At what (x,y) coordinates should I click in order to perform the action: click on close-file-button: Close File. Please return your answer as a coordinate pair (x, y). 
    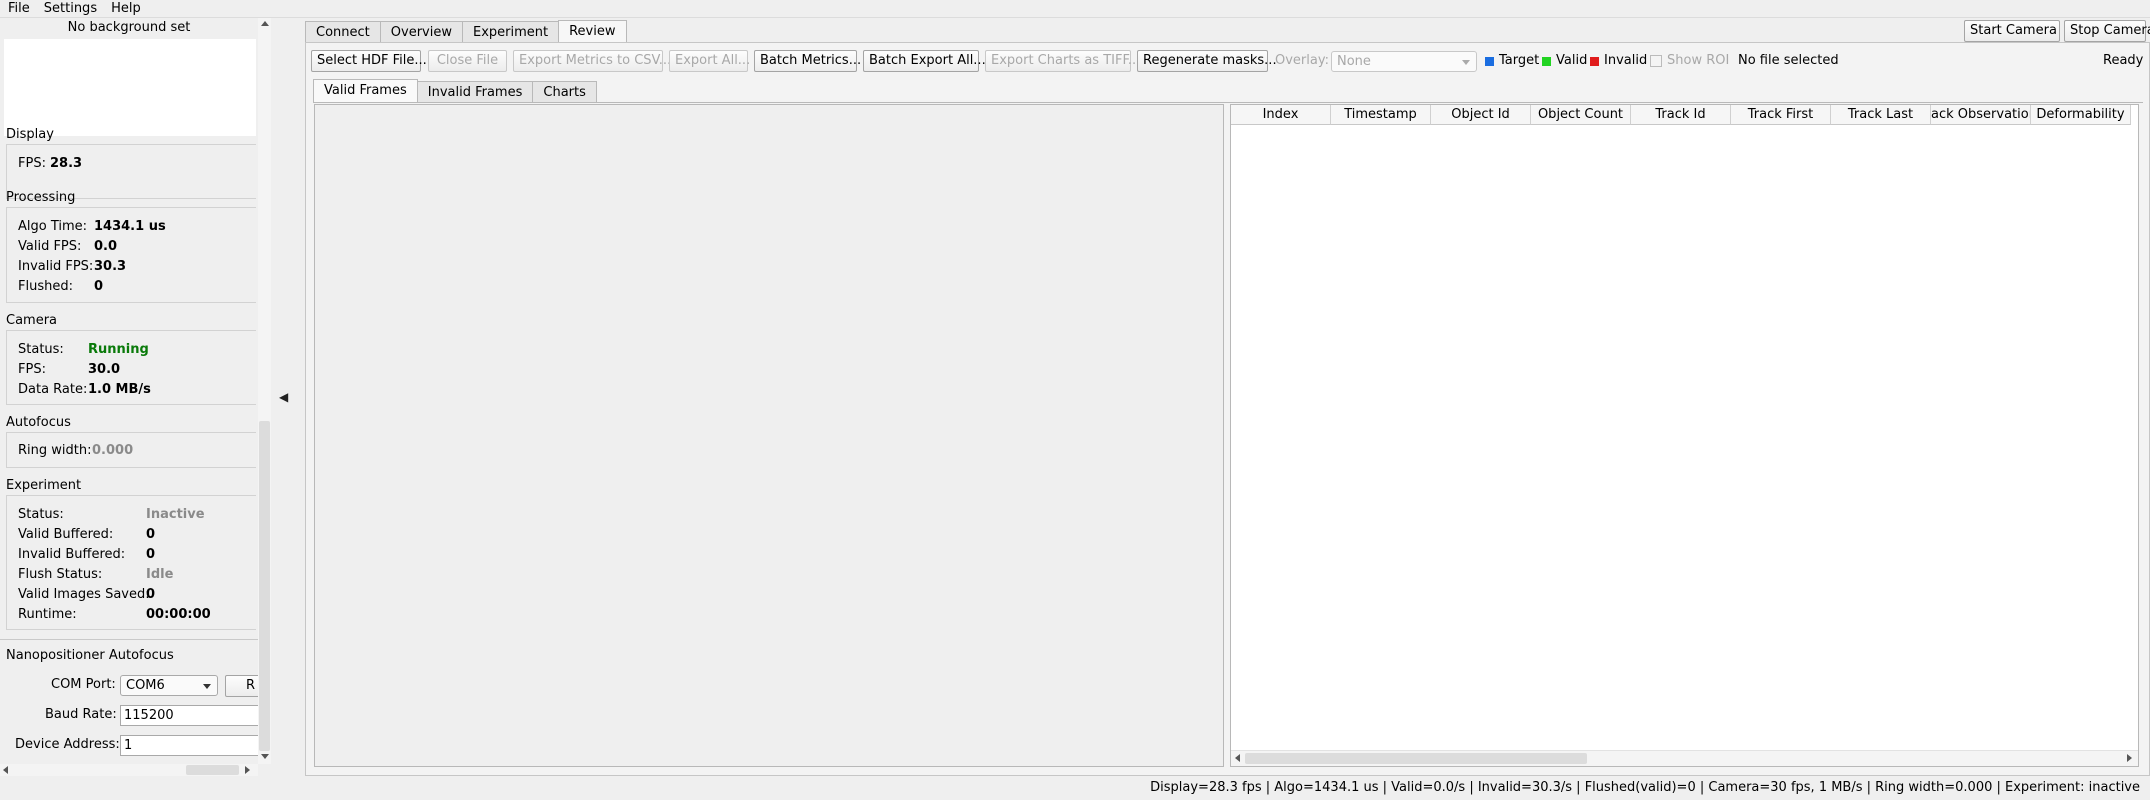
    Looking at the image, I should click on (467, 61).